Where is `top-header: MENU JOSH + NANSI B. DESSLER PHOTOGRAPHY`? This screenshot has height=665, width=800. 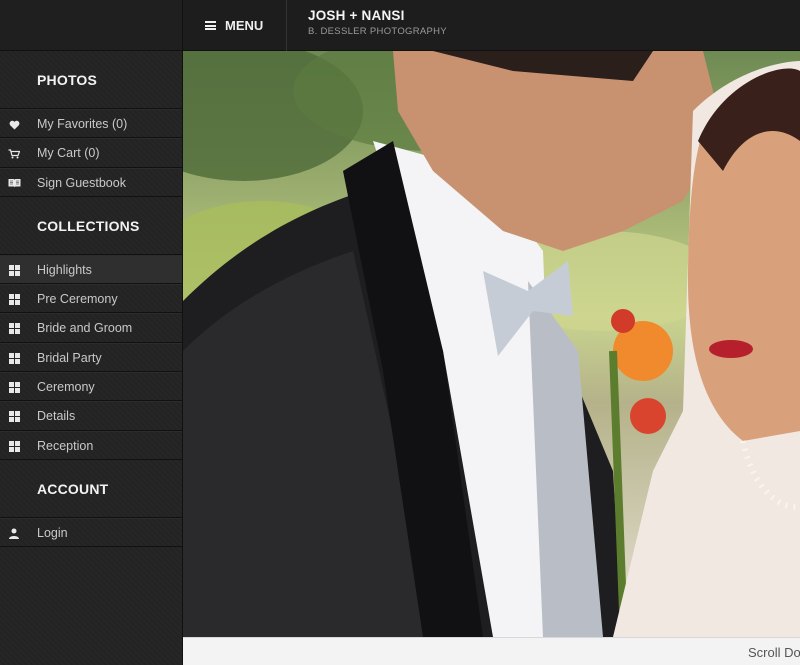 top-header: MENU JOSH + NANSI B. DESSLER PHOTOGRAPHY is located at coordinates (491, 25).